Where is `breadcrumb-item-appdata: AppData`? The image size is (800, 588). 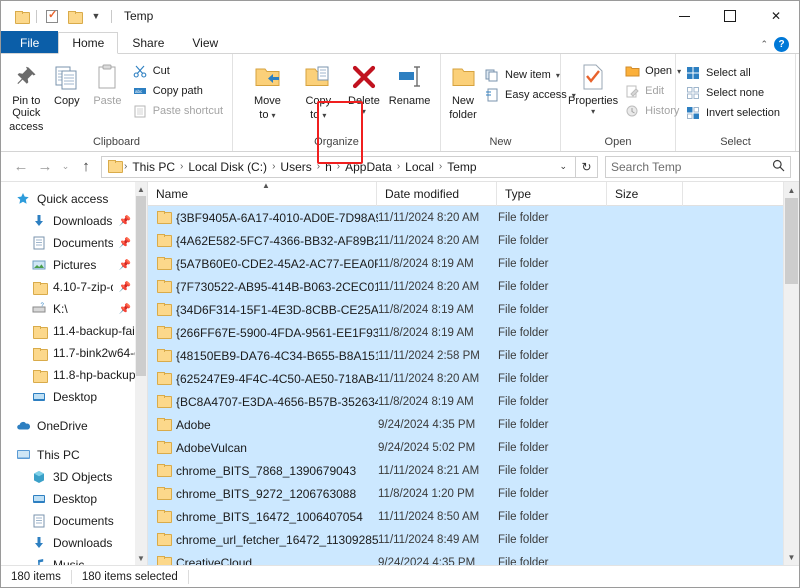 breadcrumb-item-appdata: AppData is located at coordinates (368, 167).